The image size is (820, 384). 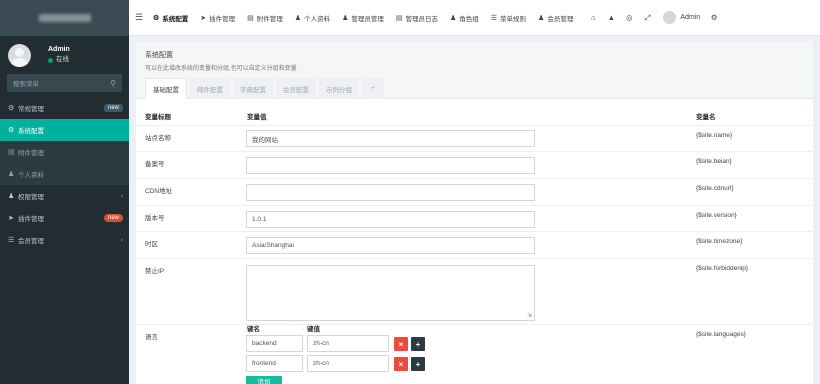 I want to click on row-var: {$site.forbiddenip}, so click(x=722, y=268).